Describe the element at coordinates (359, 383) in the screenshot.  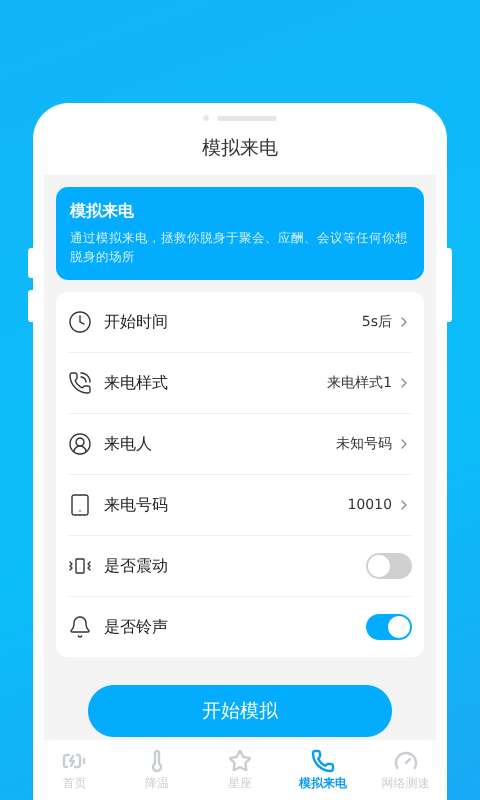
I see `setting-value: 来电样式1` at that location.